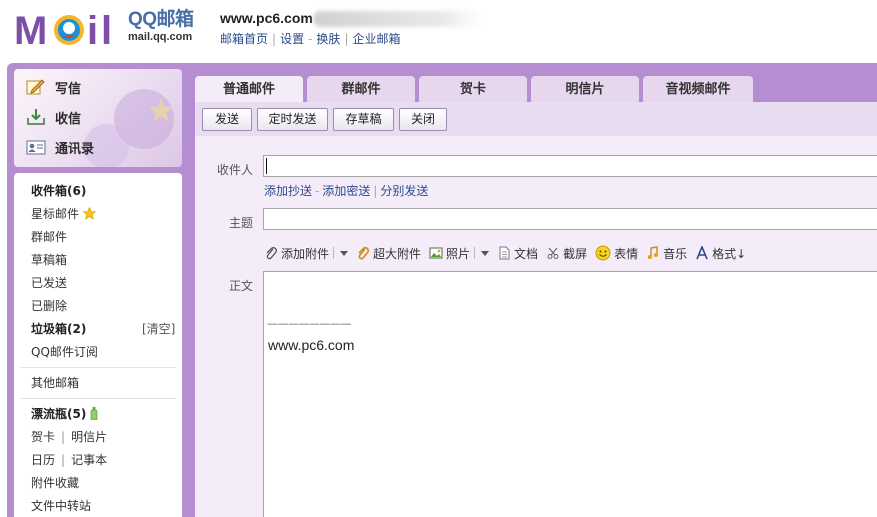 This screenshot has width=877, height=517. I want to click on folder-inbox: 收件箱(6), so click(58, 190).